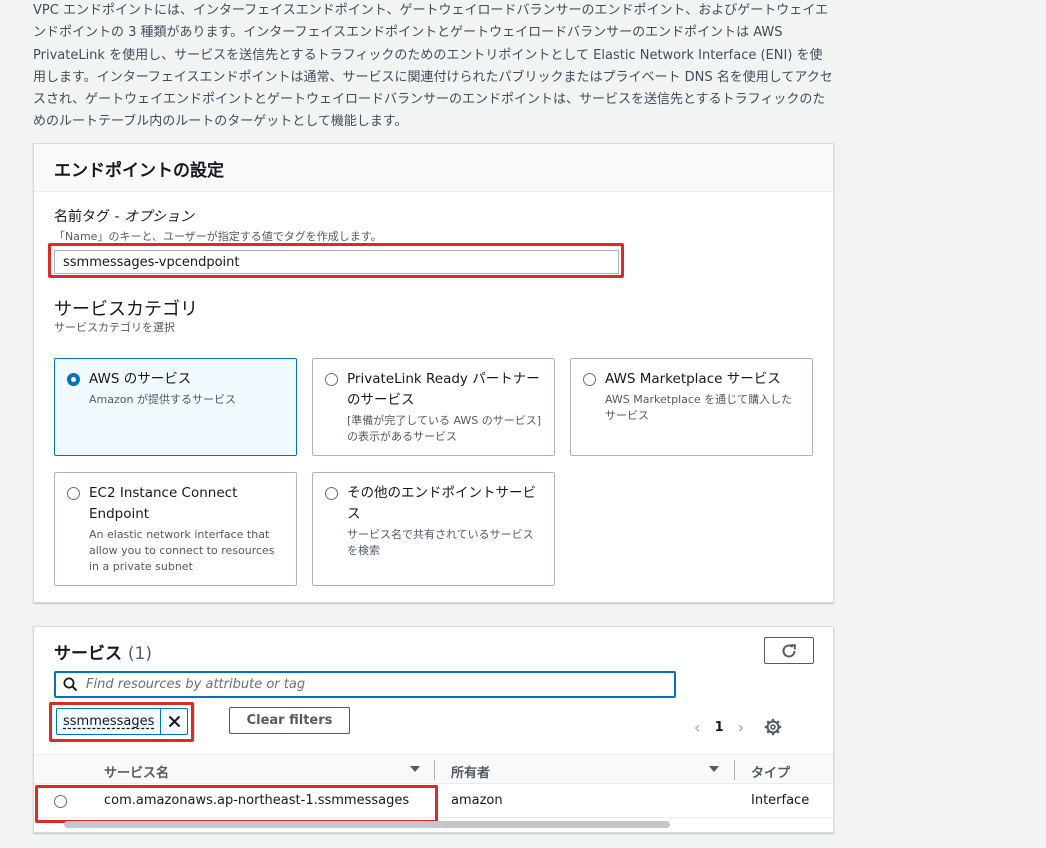  Describe the element at coordinates (441, 503) in the screenshot. I see `tile-title: その他のエンドポイントサービス` at that location.